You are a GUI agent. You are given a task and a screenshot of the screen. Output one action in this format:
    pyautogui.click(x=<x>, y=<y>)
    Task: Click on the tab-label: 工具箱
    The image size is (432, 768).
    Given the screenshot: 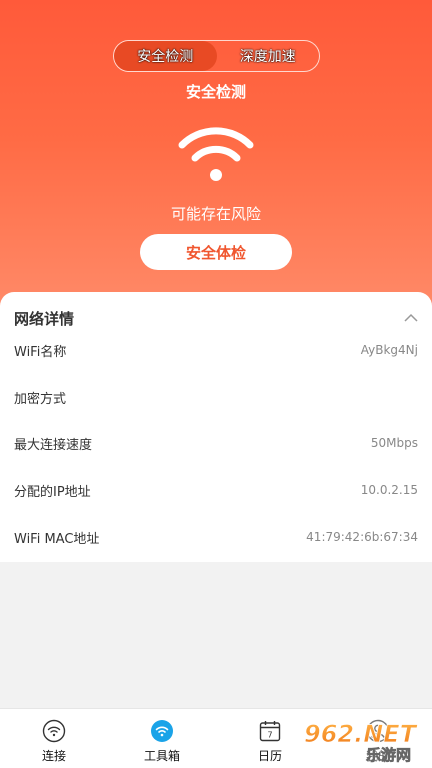 What is the action you would take?
    pyautogui.click(x=161, y=756)
    